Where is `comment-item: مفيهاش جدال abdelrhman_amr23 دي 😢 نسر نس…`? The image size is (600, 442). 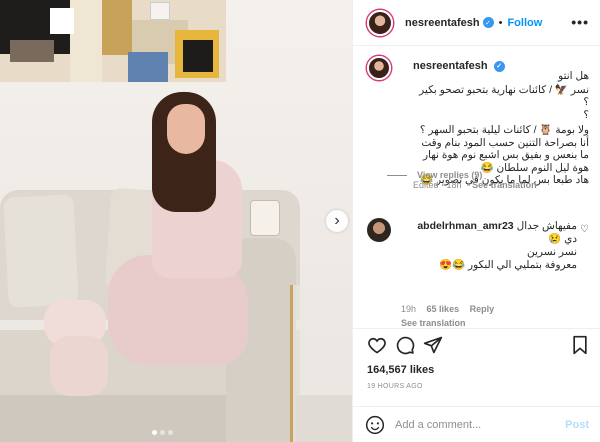 comment-item: مفيهاش جدال abdelrhman_amr23 دي 😢 نسر نس… is located at coordinates (478, 273).